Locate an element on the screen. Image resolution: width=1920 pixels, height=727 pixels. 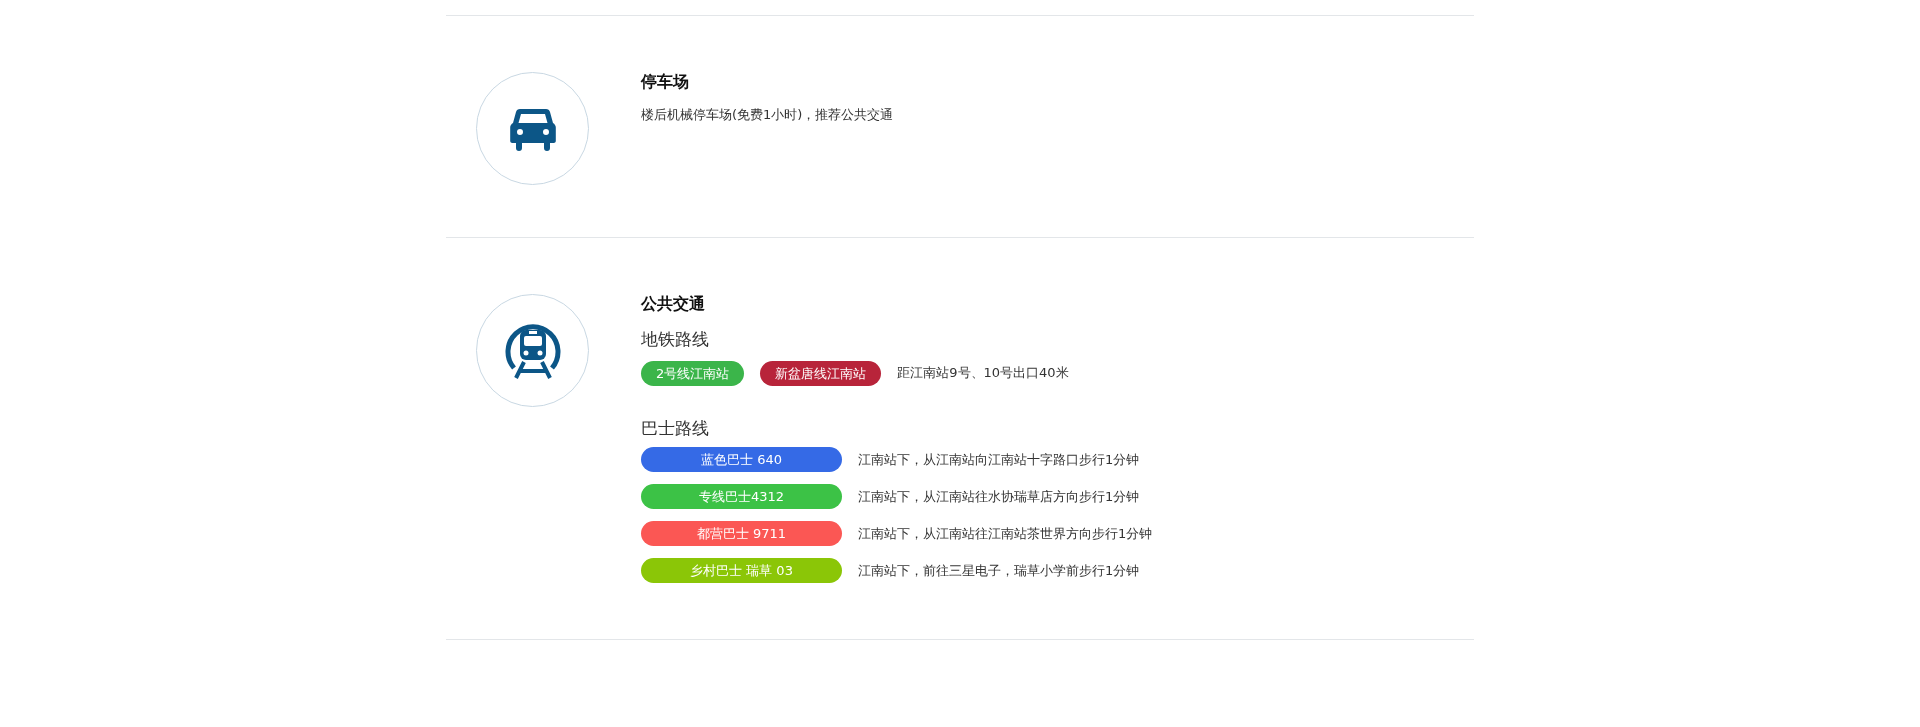
subway-heading: 地铁路线 is located at coordinates (675, 340).